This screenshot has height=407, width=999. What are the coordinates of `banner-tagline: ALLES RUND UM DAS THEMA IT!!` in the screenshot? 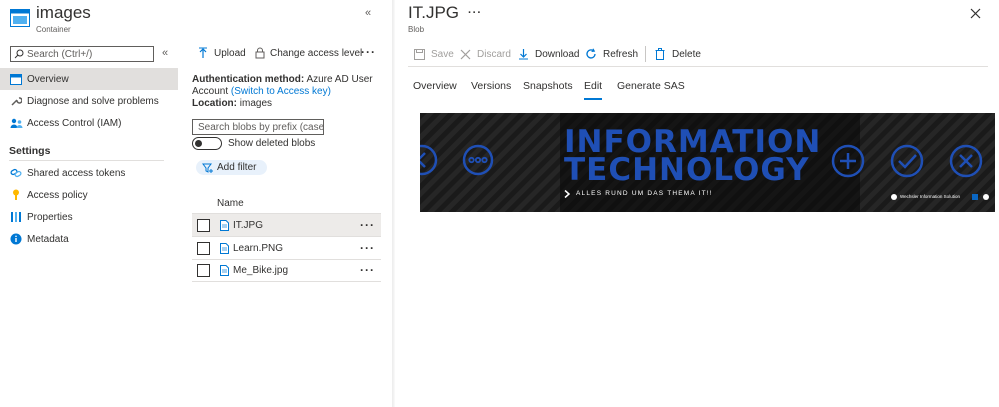 It's located at (644, 193).